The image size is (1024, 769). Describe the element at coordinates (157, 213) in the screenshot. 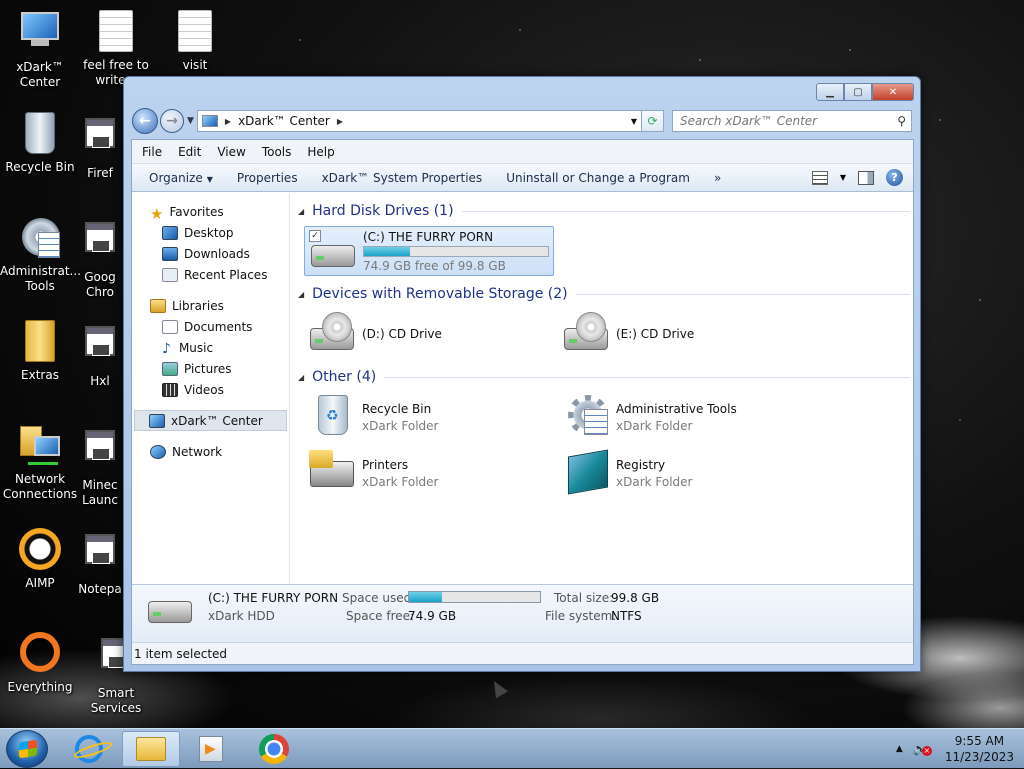

I see `star-icon: ★` at that location.